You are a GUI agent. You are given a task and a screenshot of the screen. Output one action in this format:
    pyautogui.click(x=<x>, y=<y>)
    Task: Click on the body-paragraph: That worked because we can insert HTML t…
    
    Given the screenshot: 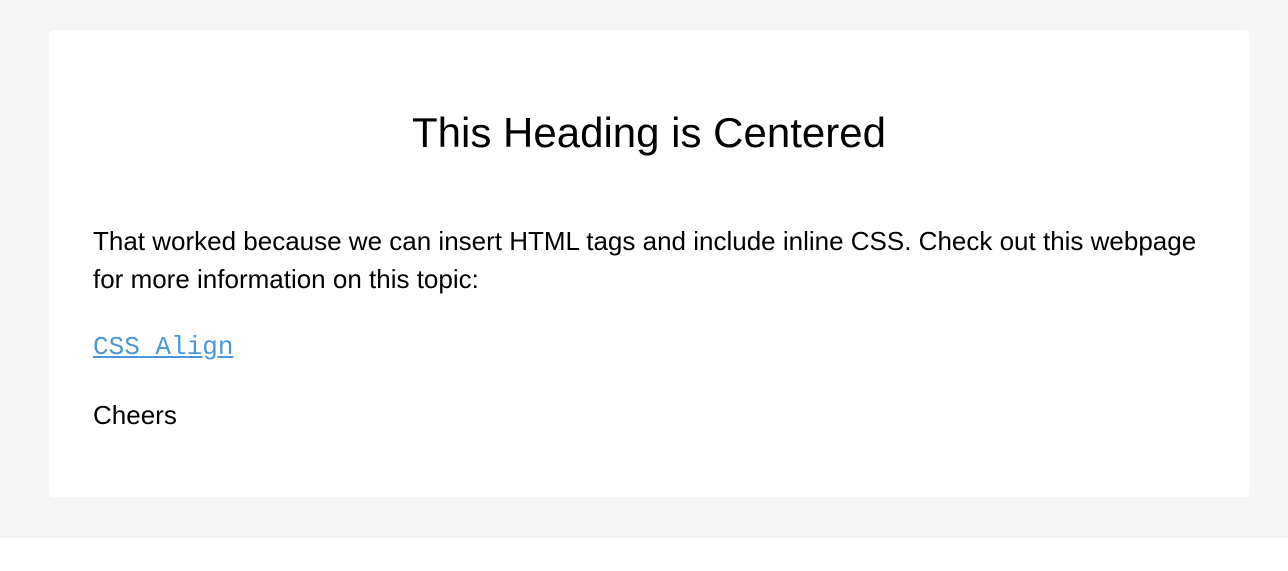 What is the action you would take?
    pyautogui.click(x=645, y=260)
    